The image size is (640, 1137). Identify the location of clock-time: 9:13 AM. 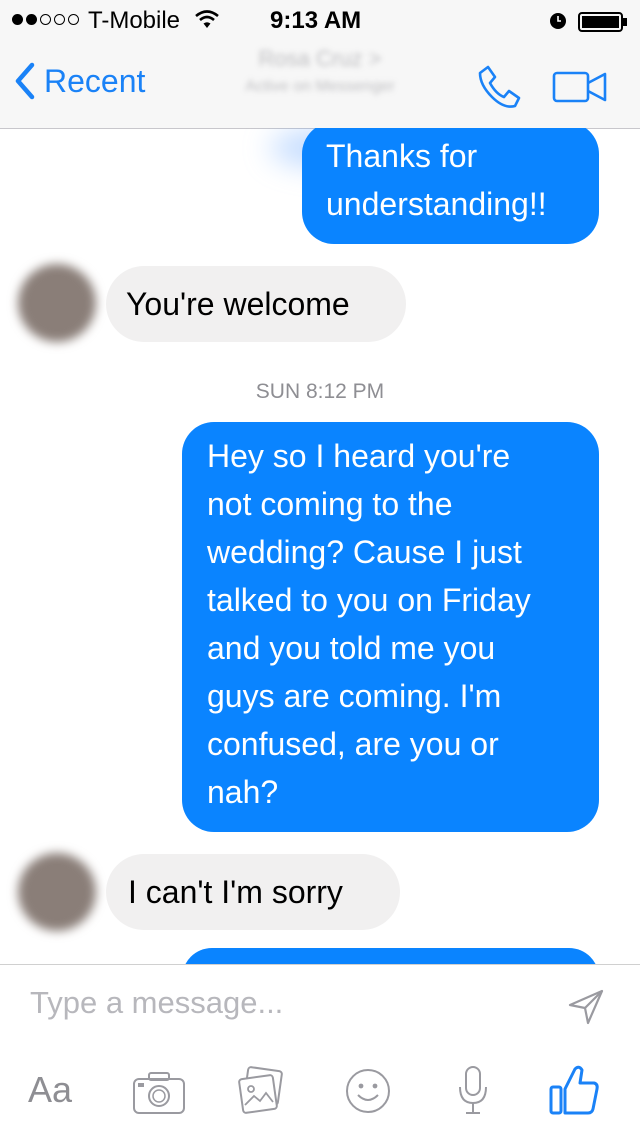
(316, 20).